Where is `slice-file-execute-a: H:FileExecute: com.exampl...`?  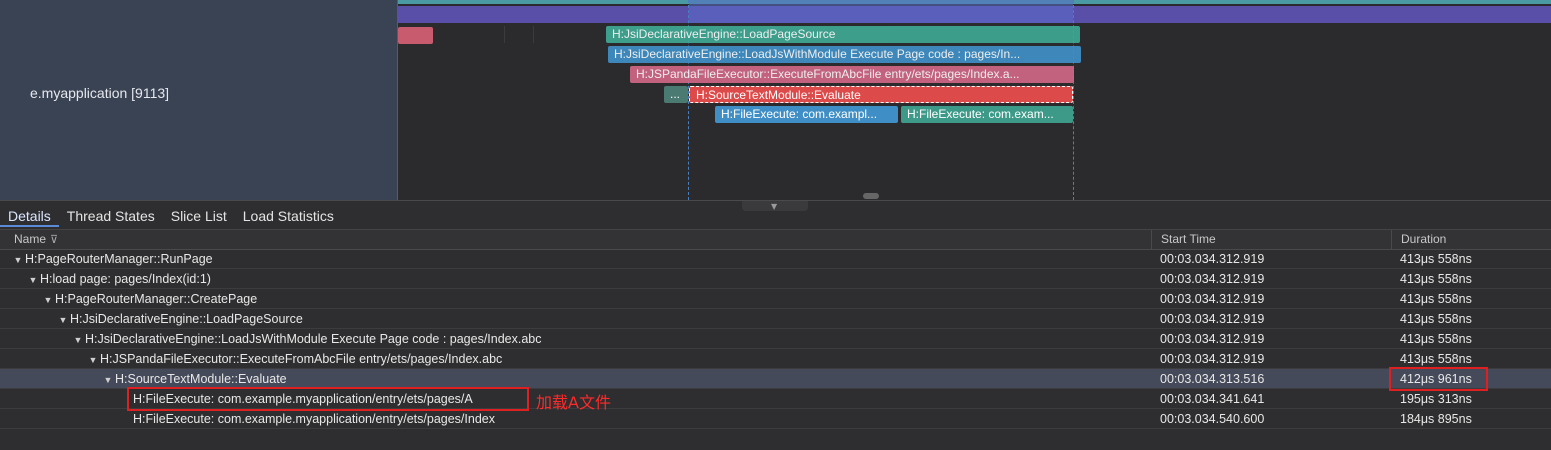
slice-file-execute-a: H:FileExecute: com.exampl... is located at coordinates (806, 114).